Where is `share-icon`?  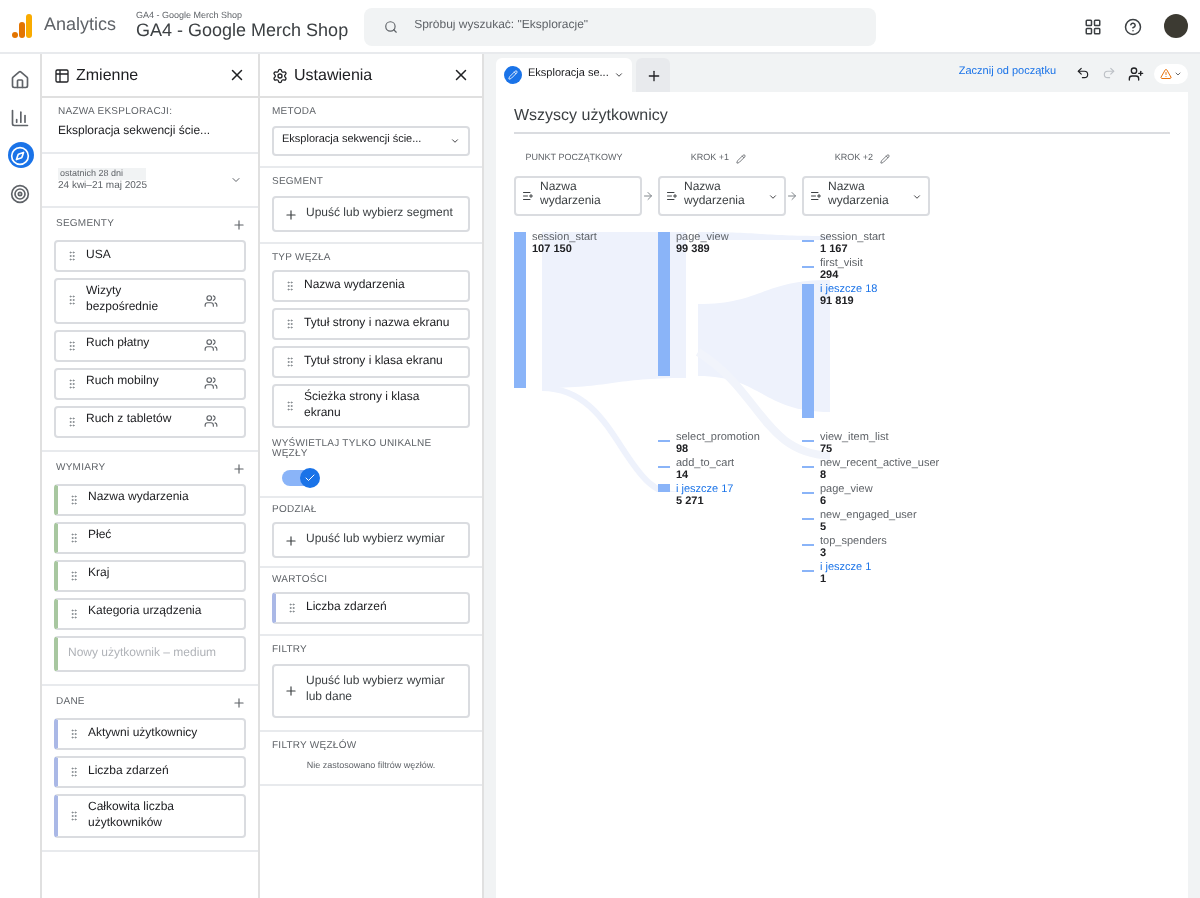 share-icon is located at coordinates (1136, 73).